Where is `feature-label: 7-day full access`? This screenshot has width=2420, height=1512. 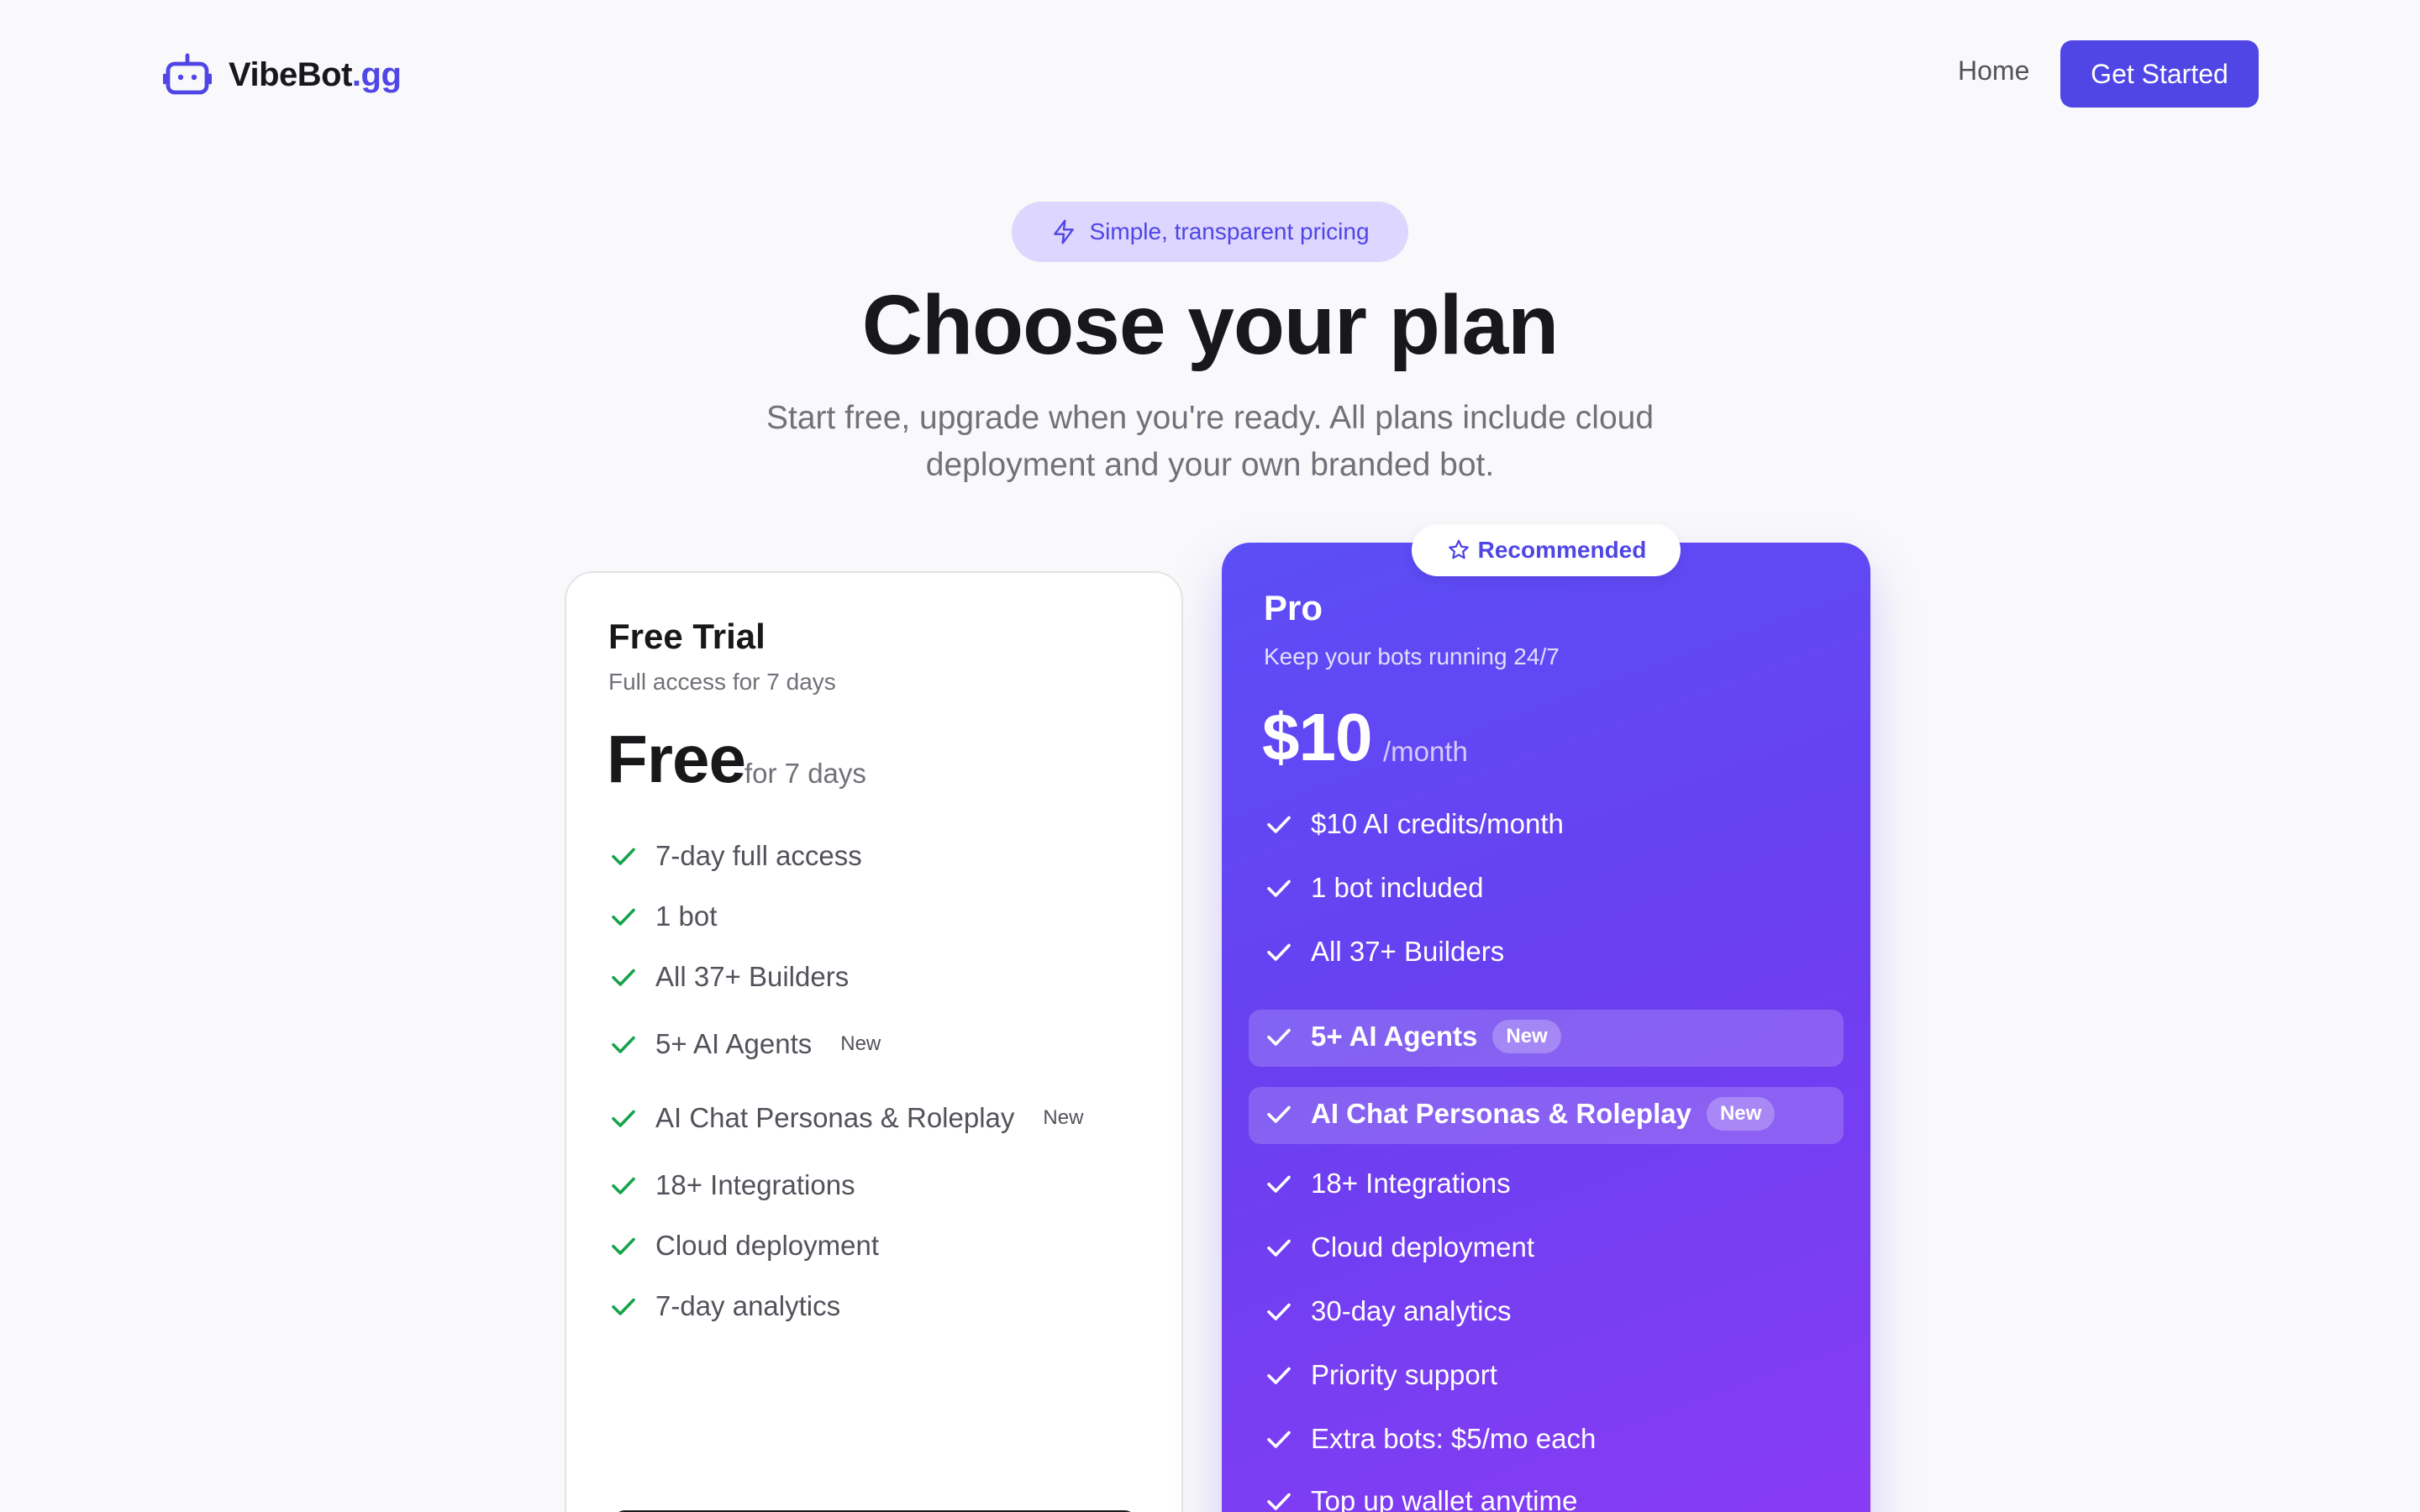 feature-label: 7-day full access is located at coordinates (758, 855).